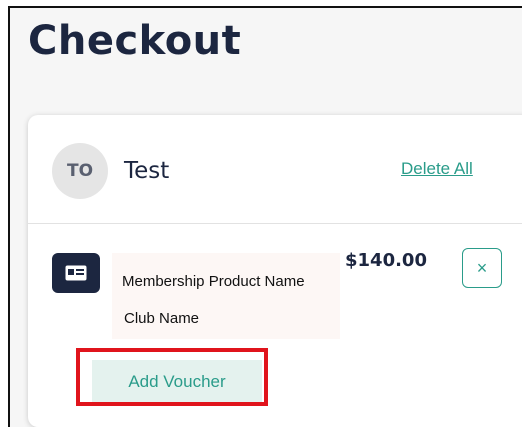 This screenshot has width=532, height=427. What do you see at coordinates (226, 296) in the screenshot?
I see `product-details: Membership Product Name Club Name` at bounding box center [226, 296].